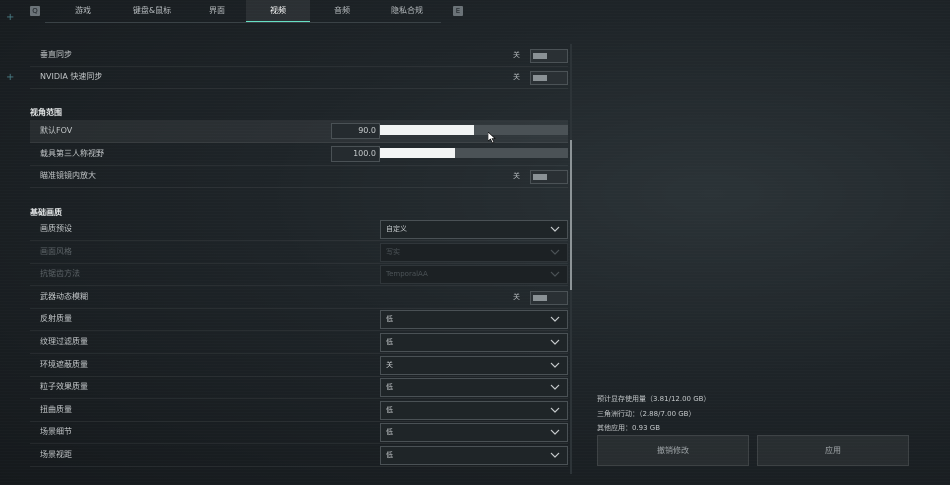 The width and height of the screenshot is (950, 485). Describe the element at coordinates (56, 409) in the screenshot. I see `setting-label: 扭曲质量` at that location.